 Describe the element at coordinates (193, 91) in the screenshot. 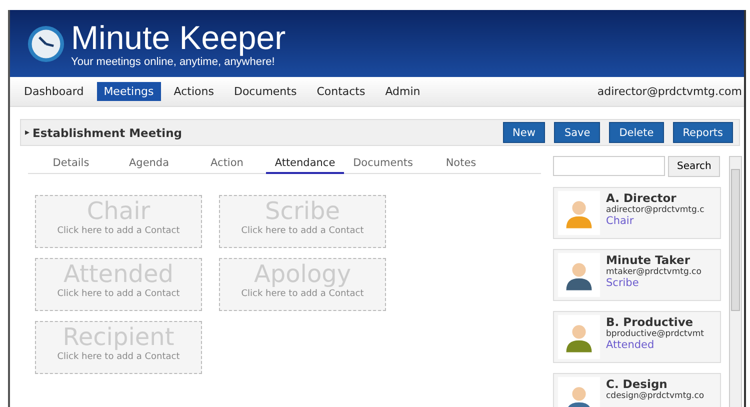

I see `nav-item: Actions` at that location.